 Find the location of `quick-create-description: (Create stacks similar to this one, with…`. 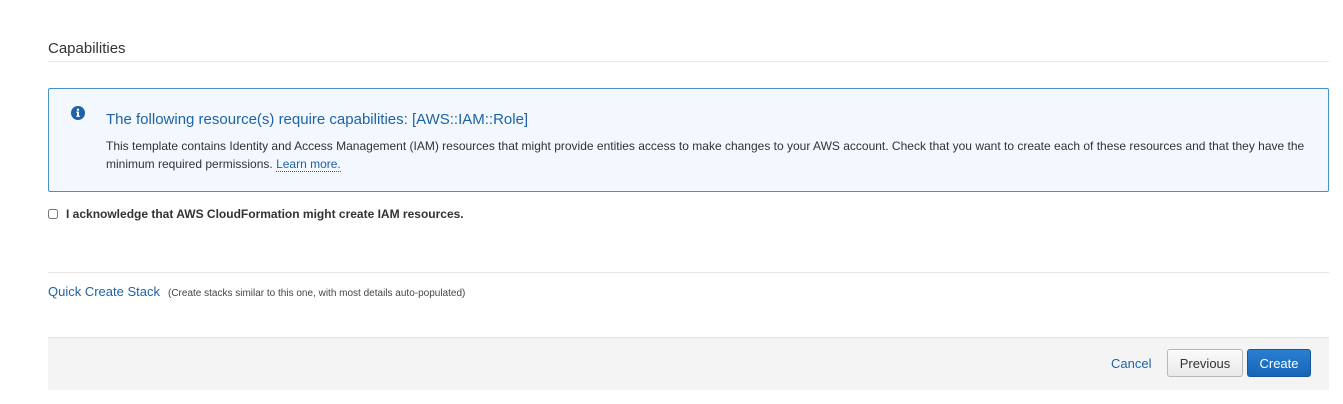

quick-create-description: (Create stacks similar to this one, with… is located at coordinates (317, 293).